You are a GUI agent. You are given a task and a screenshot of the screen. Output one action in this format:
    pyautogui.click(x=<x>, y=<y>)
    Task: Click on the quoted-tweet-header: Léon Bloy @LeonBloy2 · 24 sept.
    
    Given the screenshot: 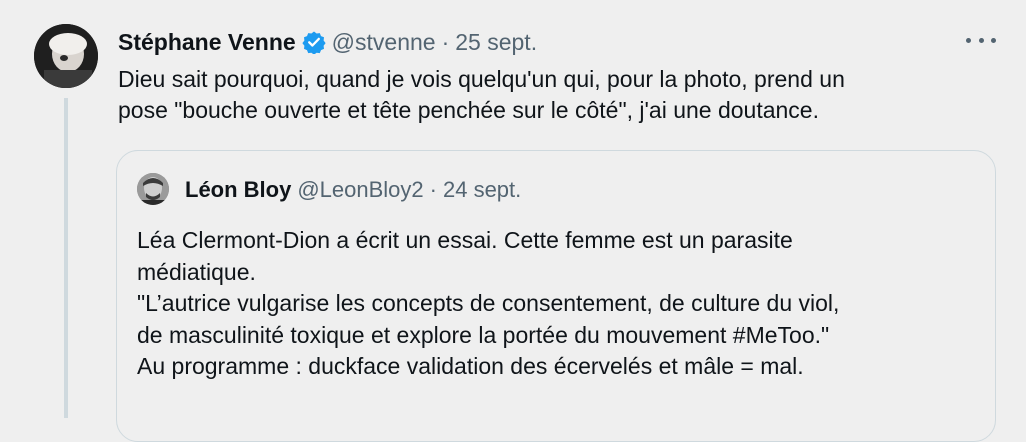 What is the action you would take?
    pyautogui.click(x=353, y=190)
    